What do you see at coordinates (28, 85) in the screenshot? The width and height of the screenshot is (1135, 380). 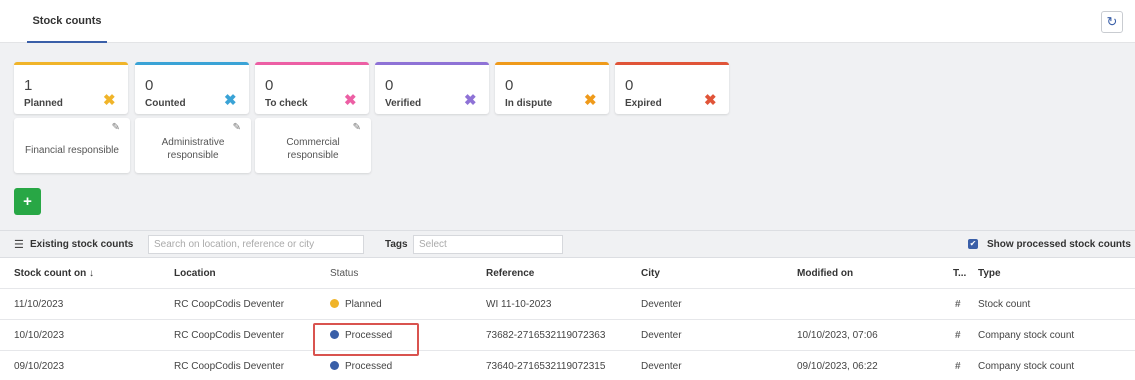 I see `status-count: 1` at bounding box center [28, 85].